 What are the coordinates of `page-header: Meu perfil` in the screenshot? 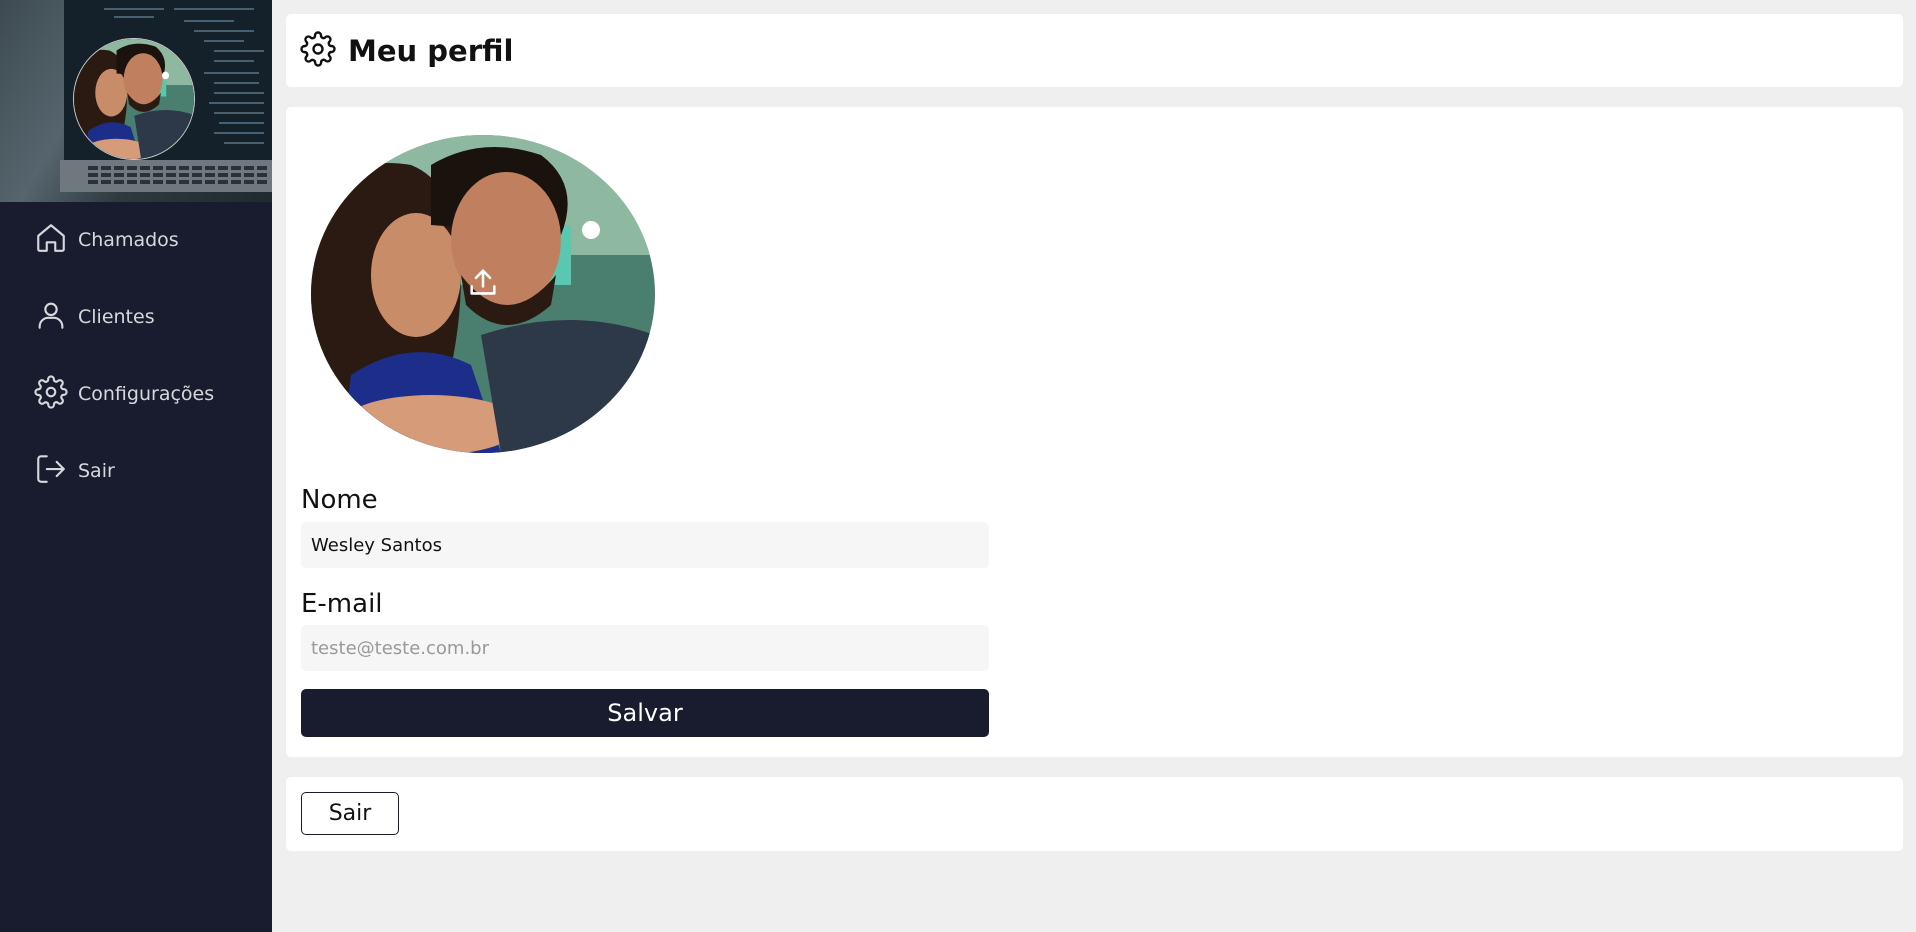 It's located at (1094, 50).